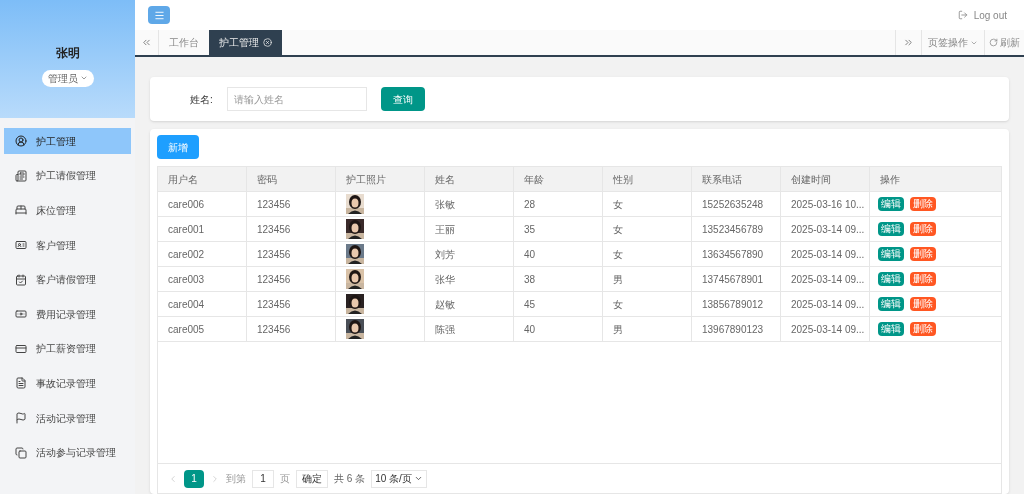  I want to click on page-button: 1, so click(194, 478).